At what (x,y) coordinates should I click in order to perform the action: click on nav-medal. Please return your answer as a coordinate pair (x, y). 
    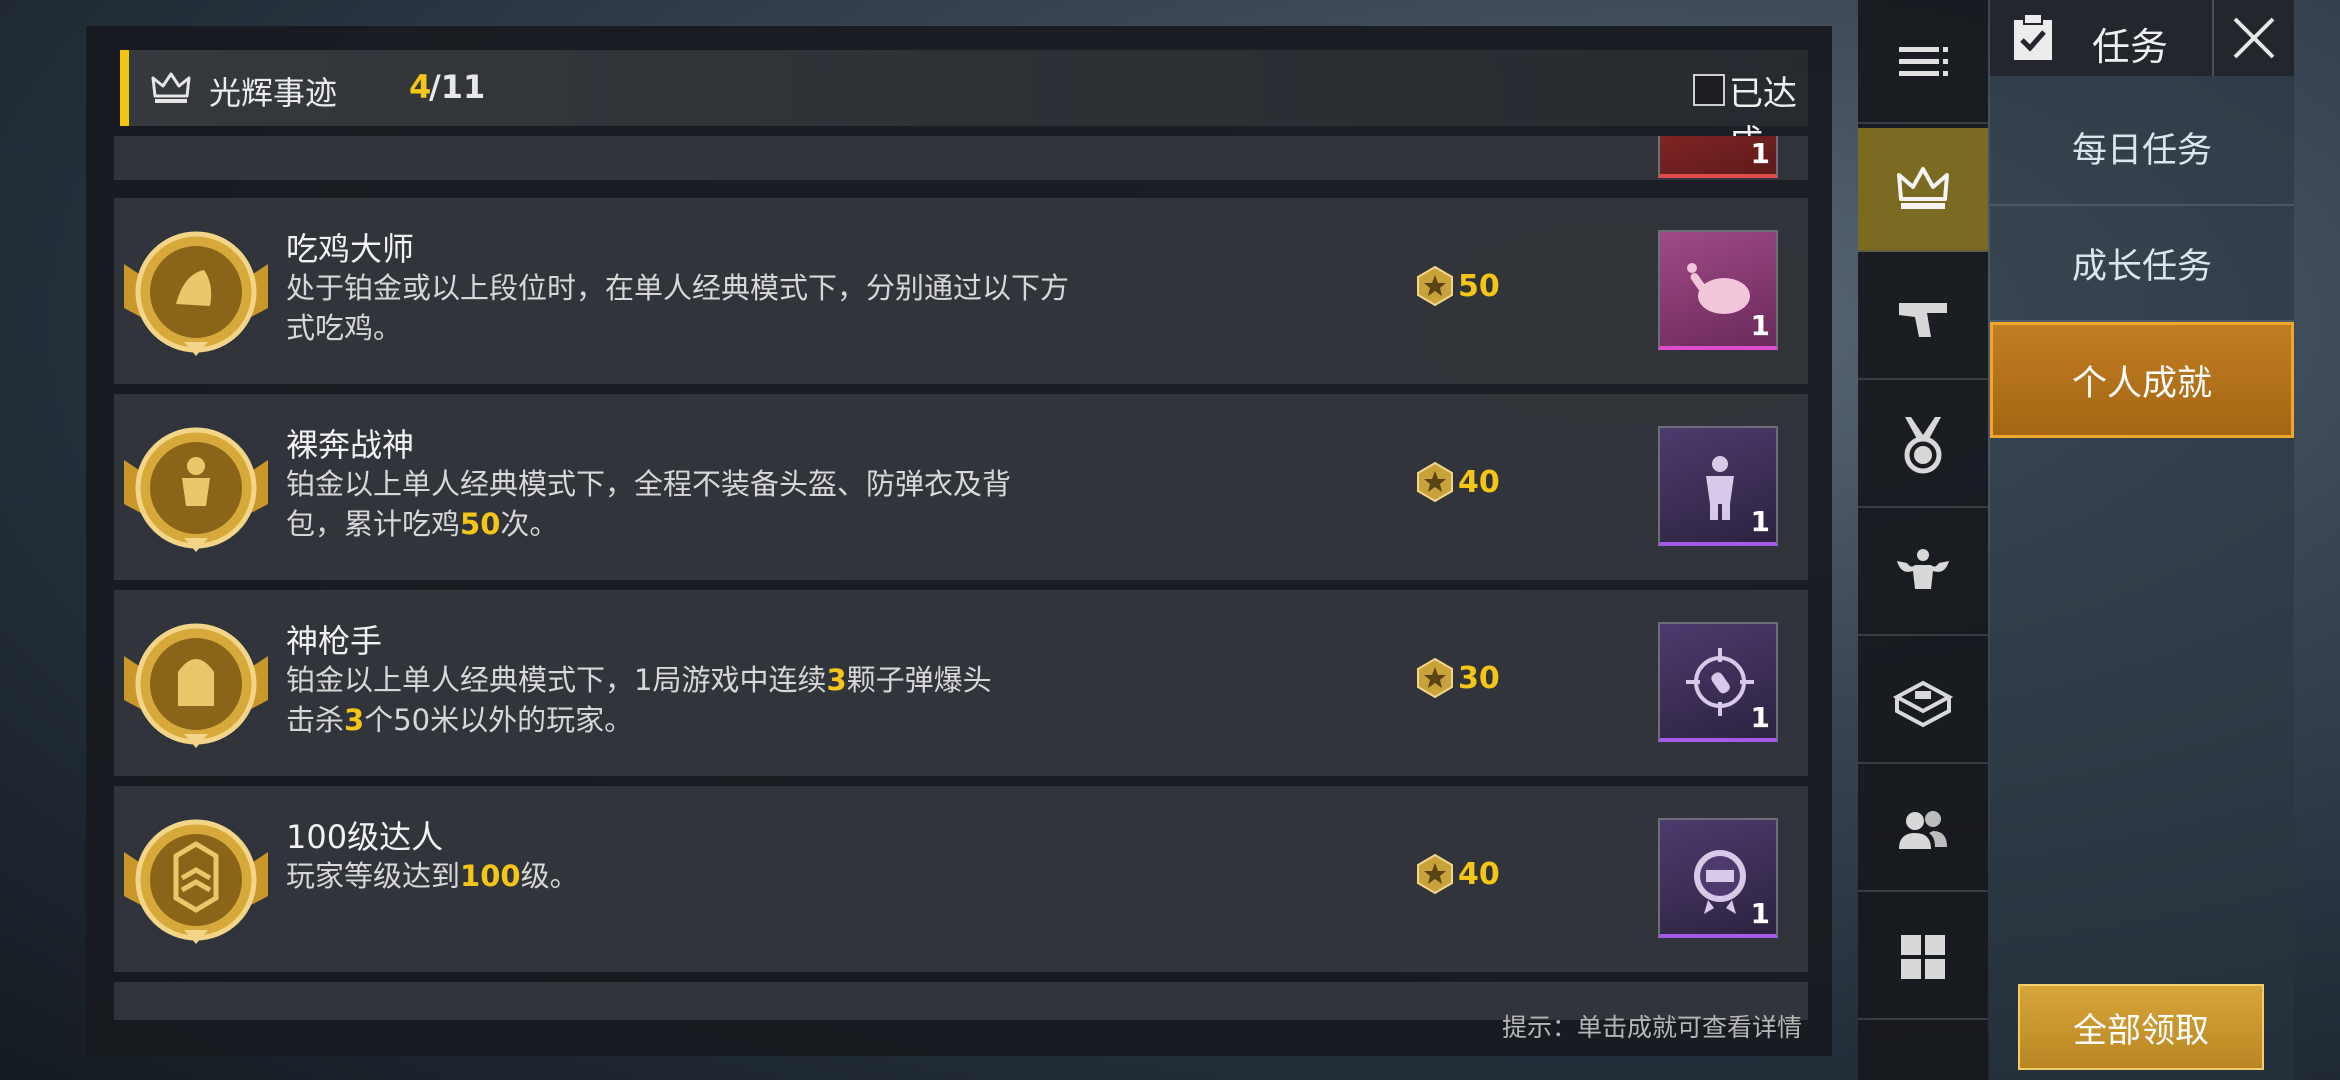
    Looking at the image, I should click on (1923, 446).